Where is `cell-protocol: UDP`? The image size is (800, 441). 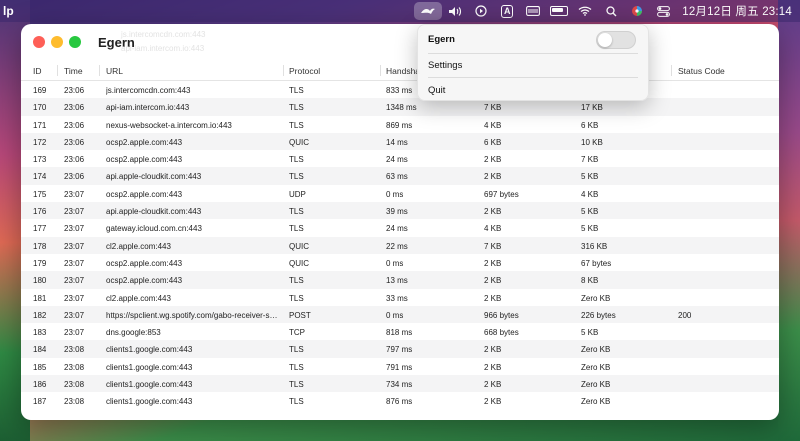 cell-protocol: UDP is located at coordinates (297, 194).